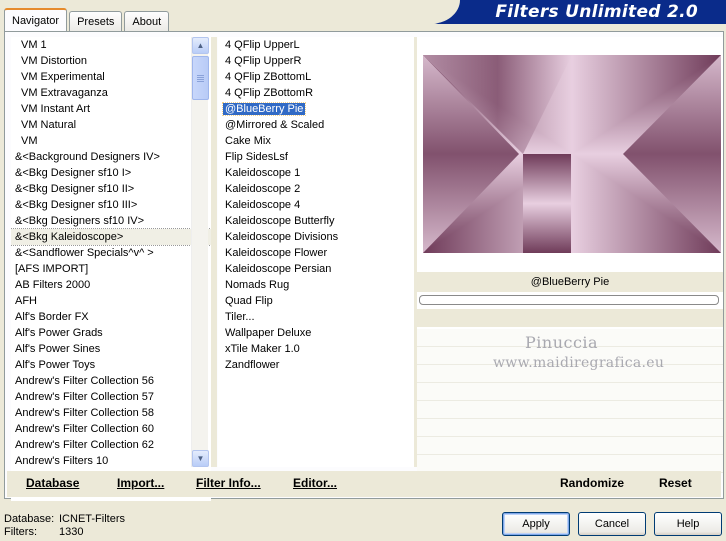 Image resolution: width=726 pixels, height=541 pixels. I want to click on tab-about: About, so click(147, 21).